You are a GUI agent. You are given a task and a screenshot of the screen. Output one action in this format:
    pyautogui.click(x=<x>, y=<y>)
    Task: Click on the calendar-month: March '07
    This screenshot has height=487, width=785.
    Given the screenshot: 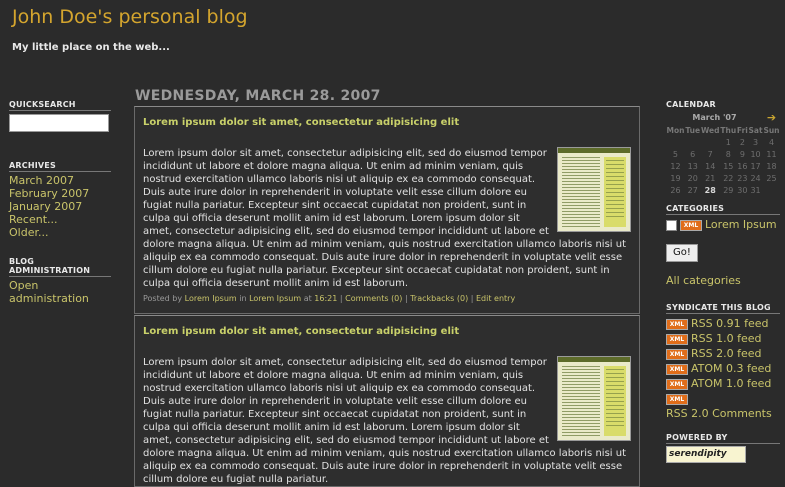 What is the action you would take?
    pyautogui.click(x=714, y=117)
    